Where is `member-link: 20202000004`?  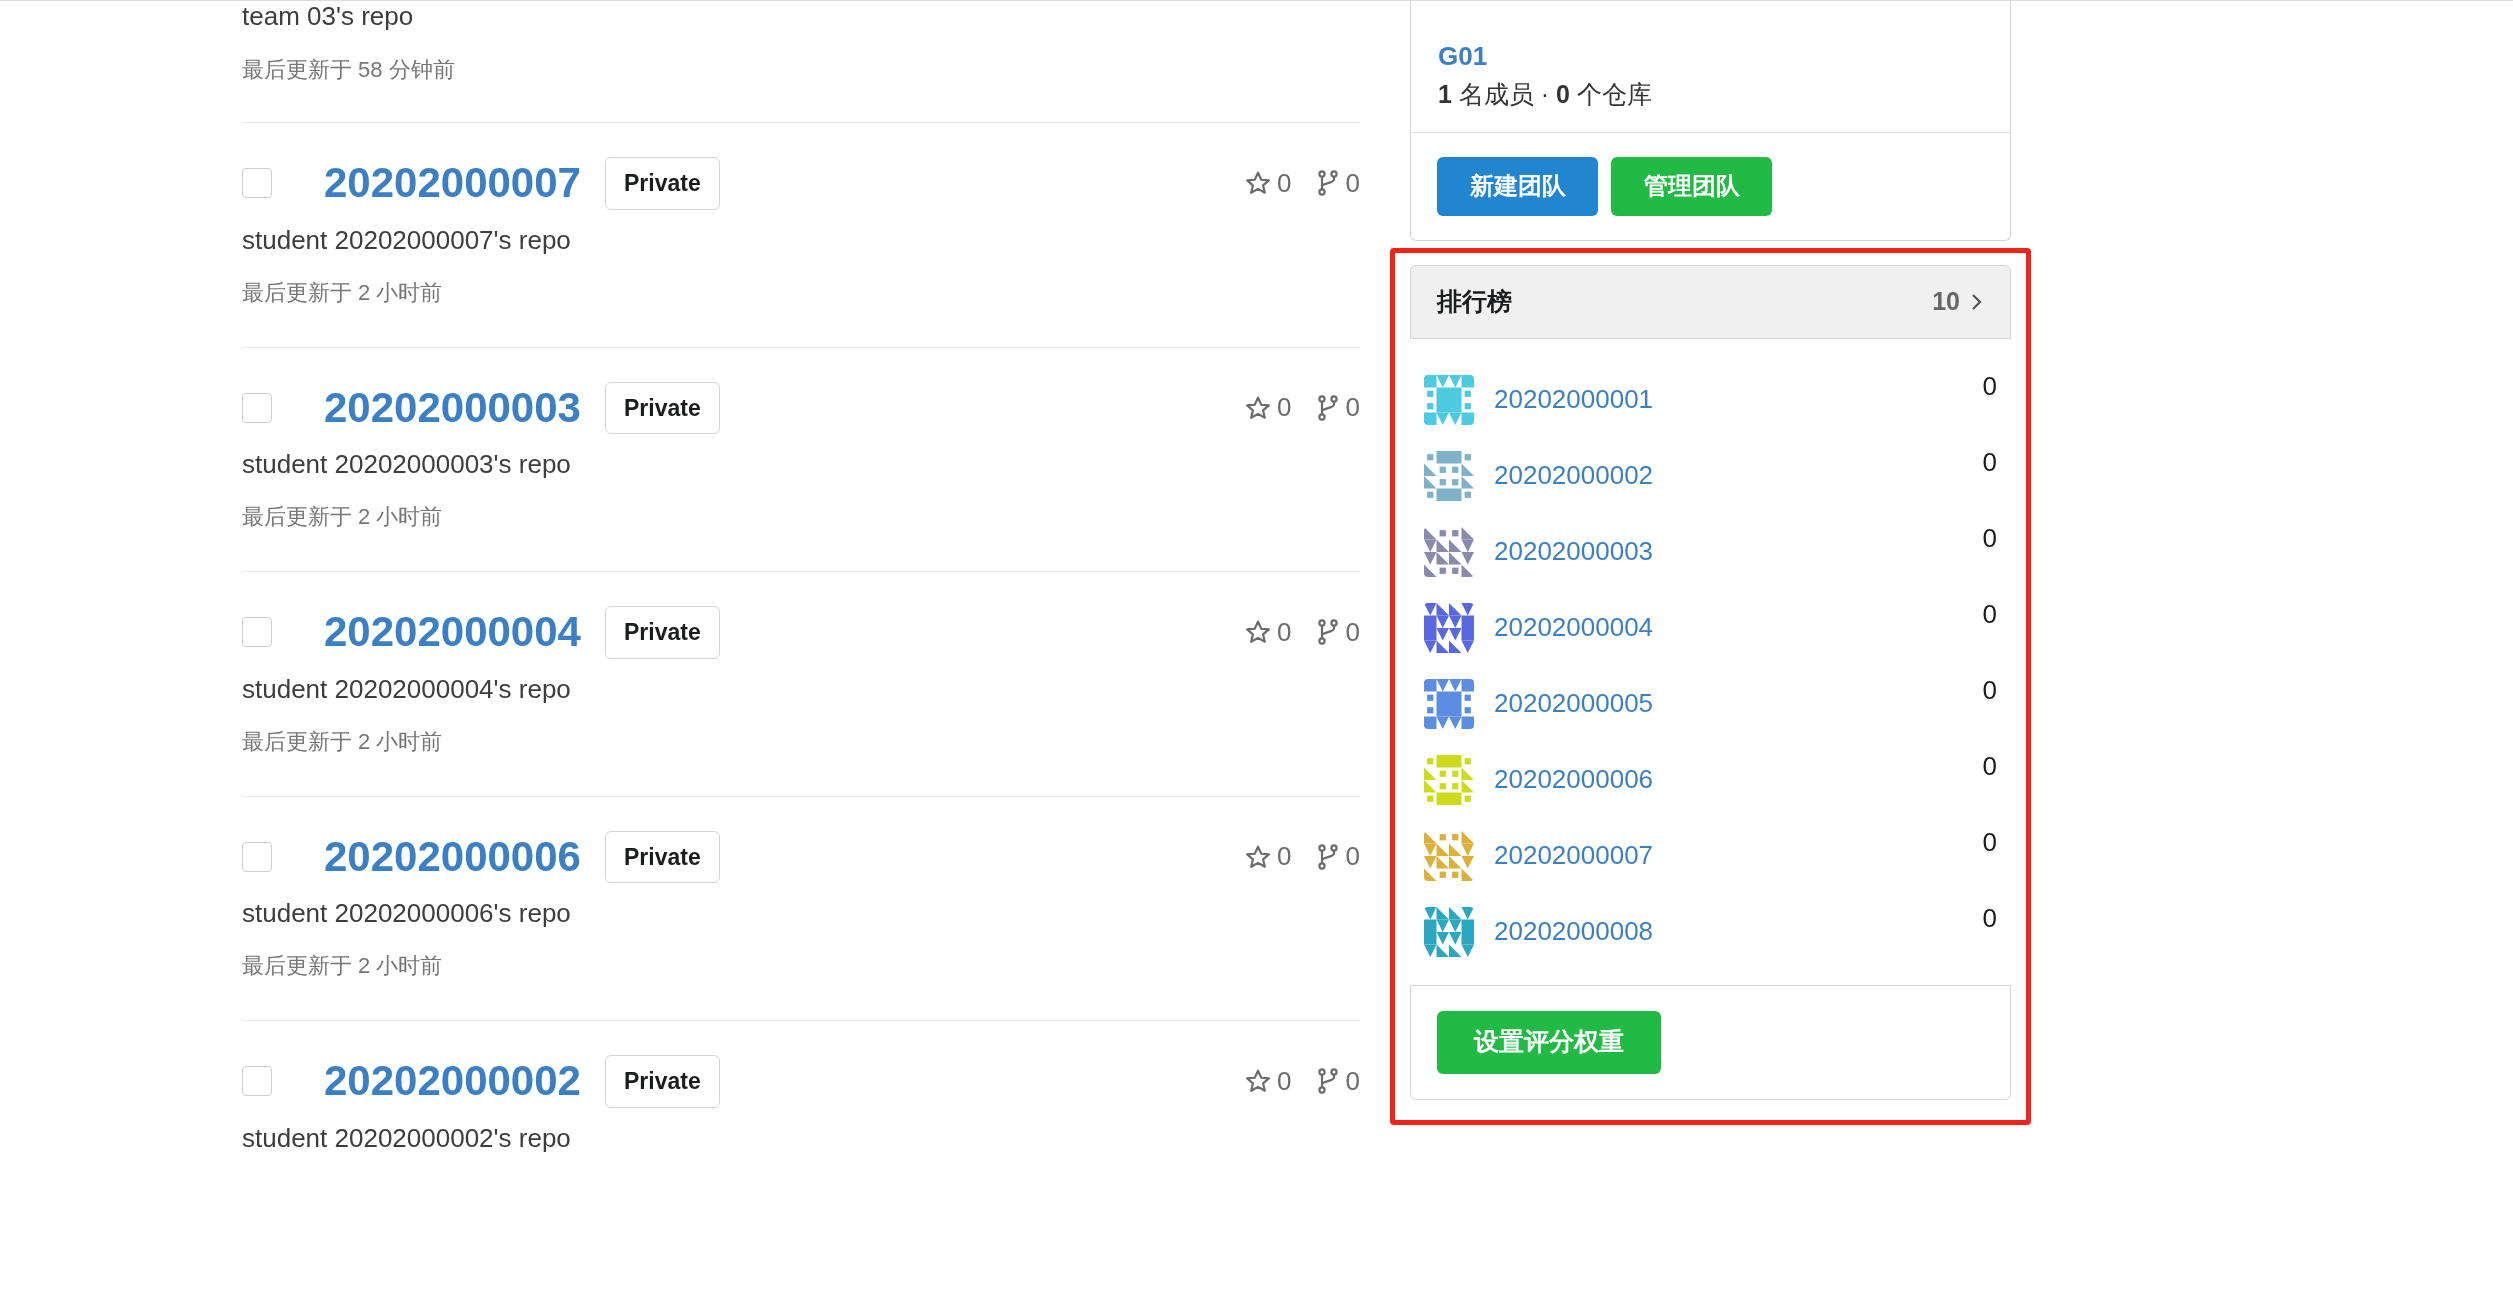
member-link: 20202000004 is located at coordinates (1574, 627).